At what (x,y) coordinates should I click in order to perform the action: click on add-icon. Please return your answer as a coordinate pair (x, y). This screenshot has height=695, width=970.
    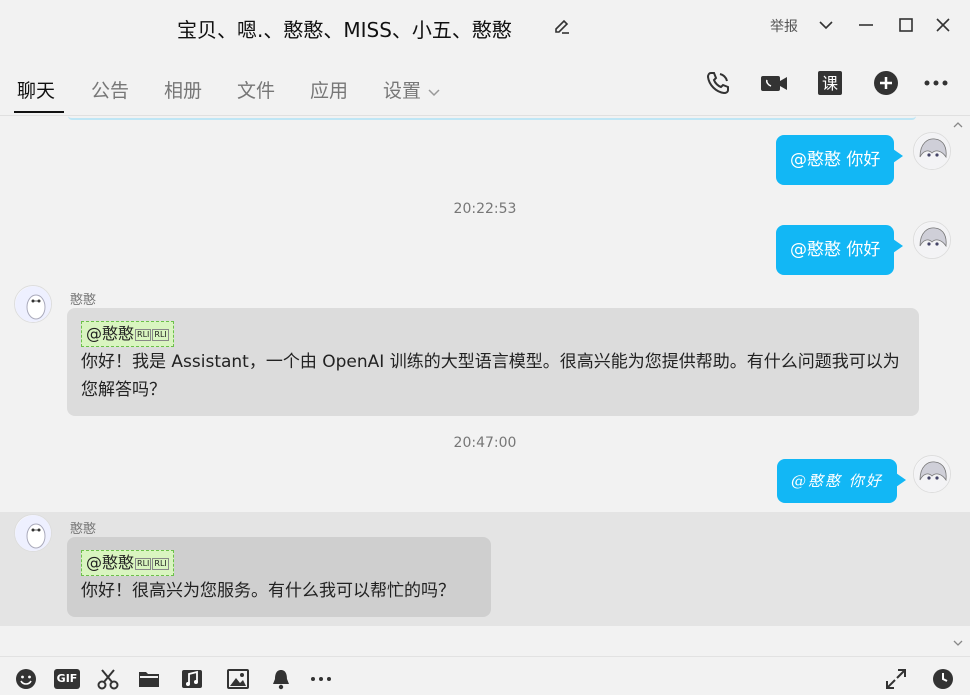
    Looking at the image, I should click on (886, 83).